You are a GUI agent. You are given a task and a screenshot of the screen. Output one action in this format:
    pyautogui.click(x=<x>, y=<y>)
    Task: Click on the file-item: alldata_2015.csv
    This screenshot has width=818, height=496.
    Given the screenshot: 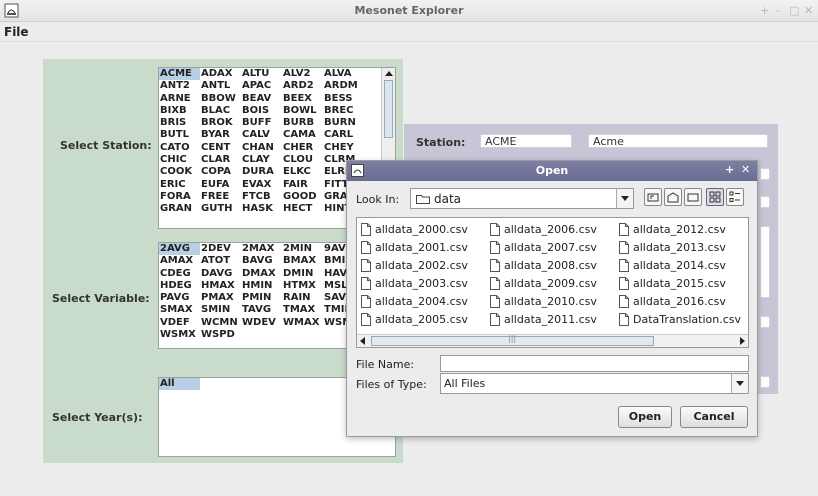 What is the action you would take?
    pyautogui.click(x=680, y=285)
    